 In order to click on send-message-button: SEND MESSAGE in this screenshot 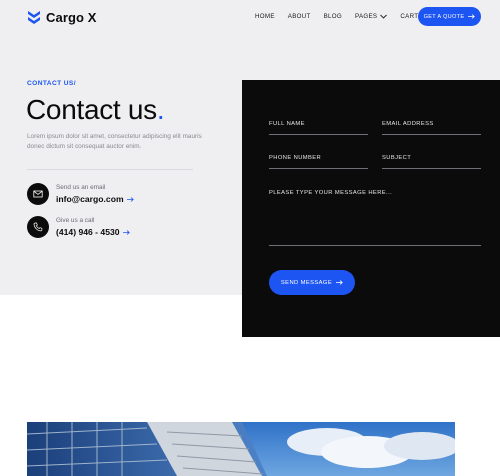, I will do `click(312, 282)`.